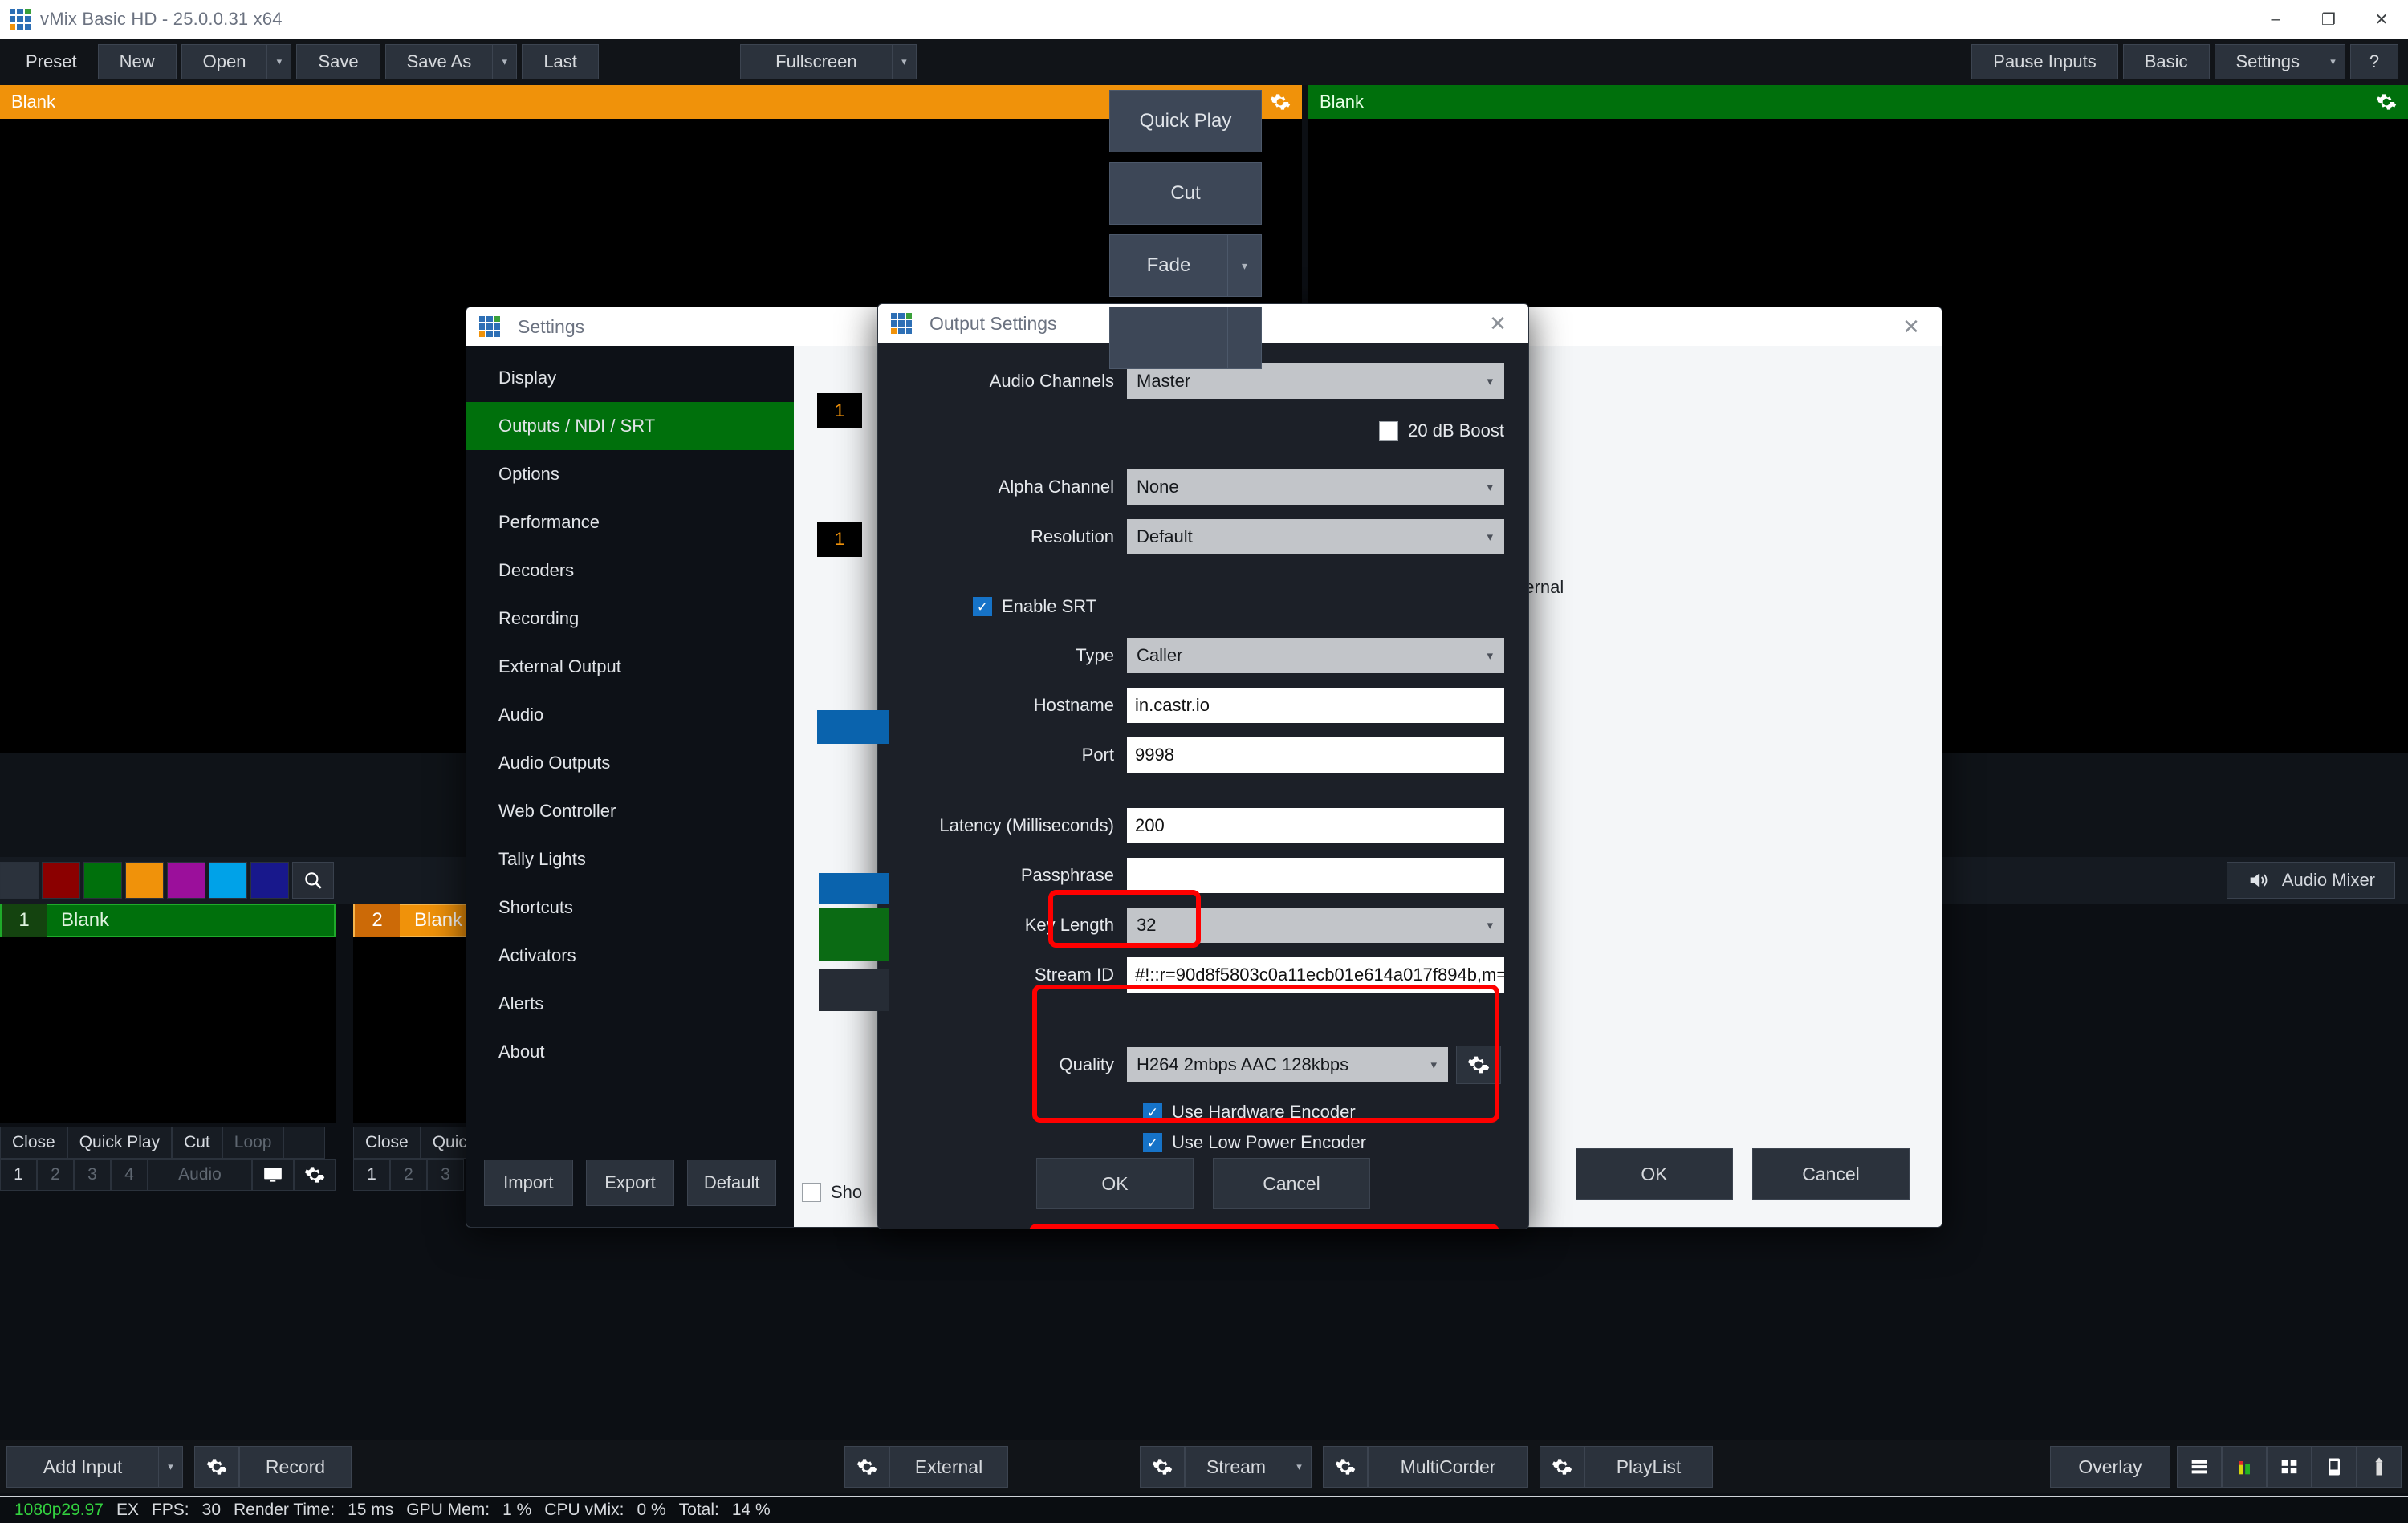 The height and width of the screenshot is (1523, 2408). What do you see at coordinates (1654, 1174) in the screenshot?
I see `settings-ok-button: OK` at bounding box center [1654, 1174].